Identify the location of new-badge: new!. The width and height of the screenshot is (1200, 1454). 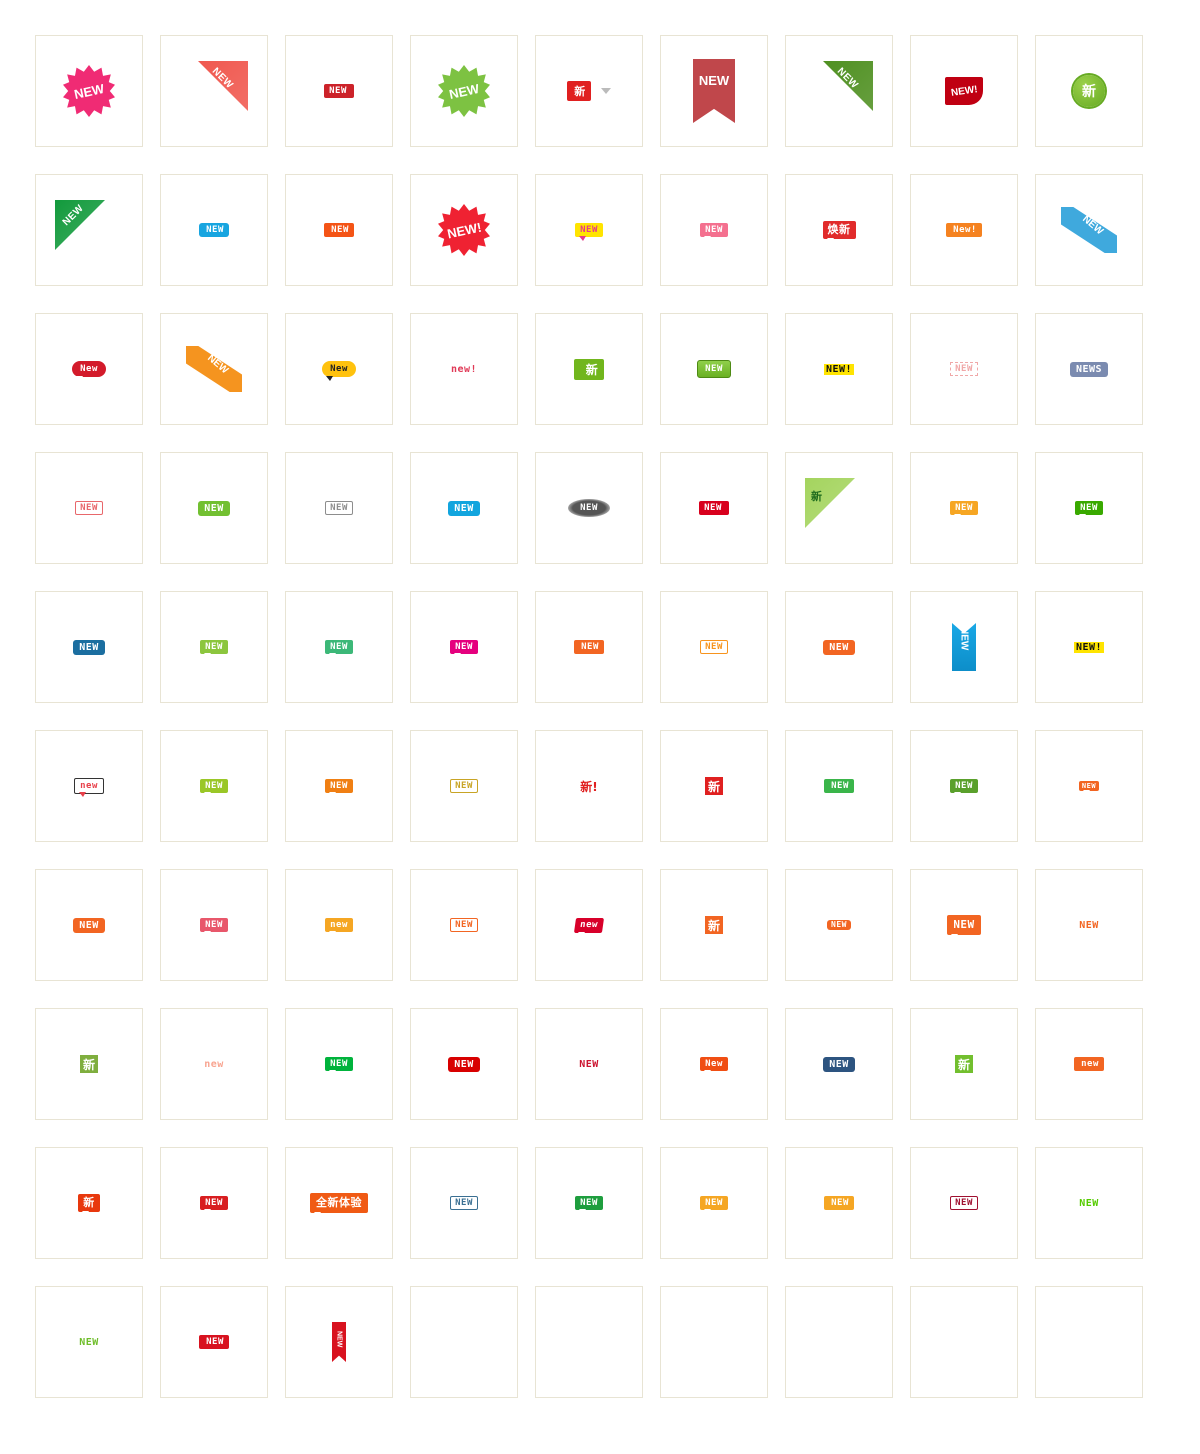
(464, 369).